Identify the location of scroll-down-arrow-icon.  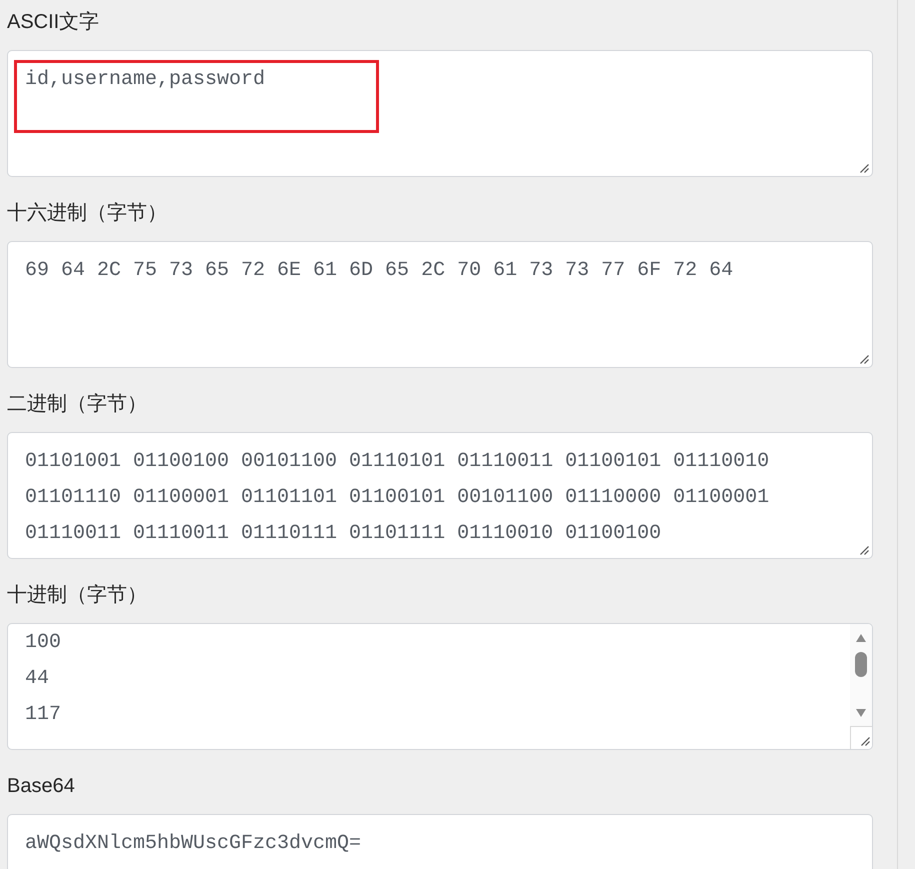
(861, 713).